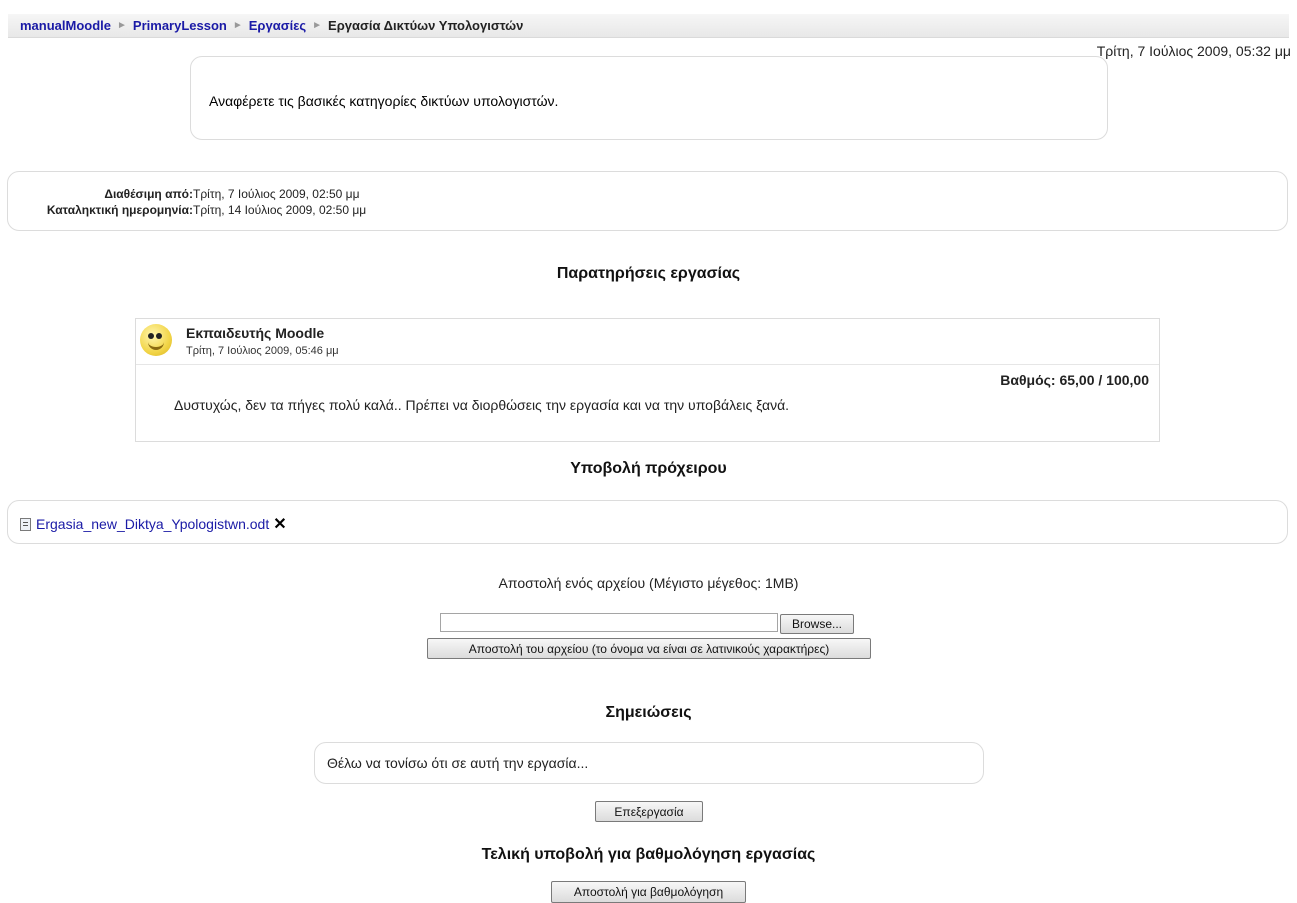  Describe the element at coordinates (276, 194) in the screenshot. I see `available-date-value: Τρίτη, 7 Ιούλιος 2009, 02:50 μμ` at that location.